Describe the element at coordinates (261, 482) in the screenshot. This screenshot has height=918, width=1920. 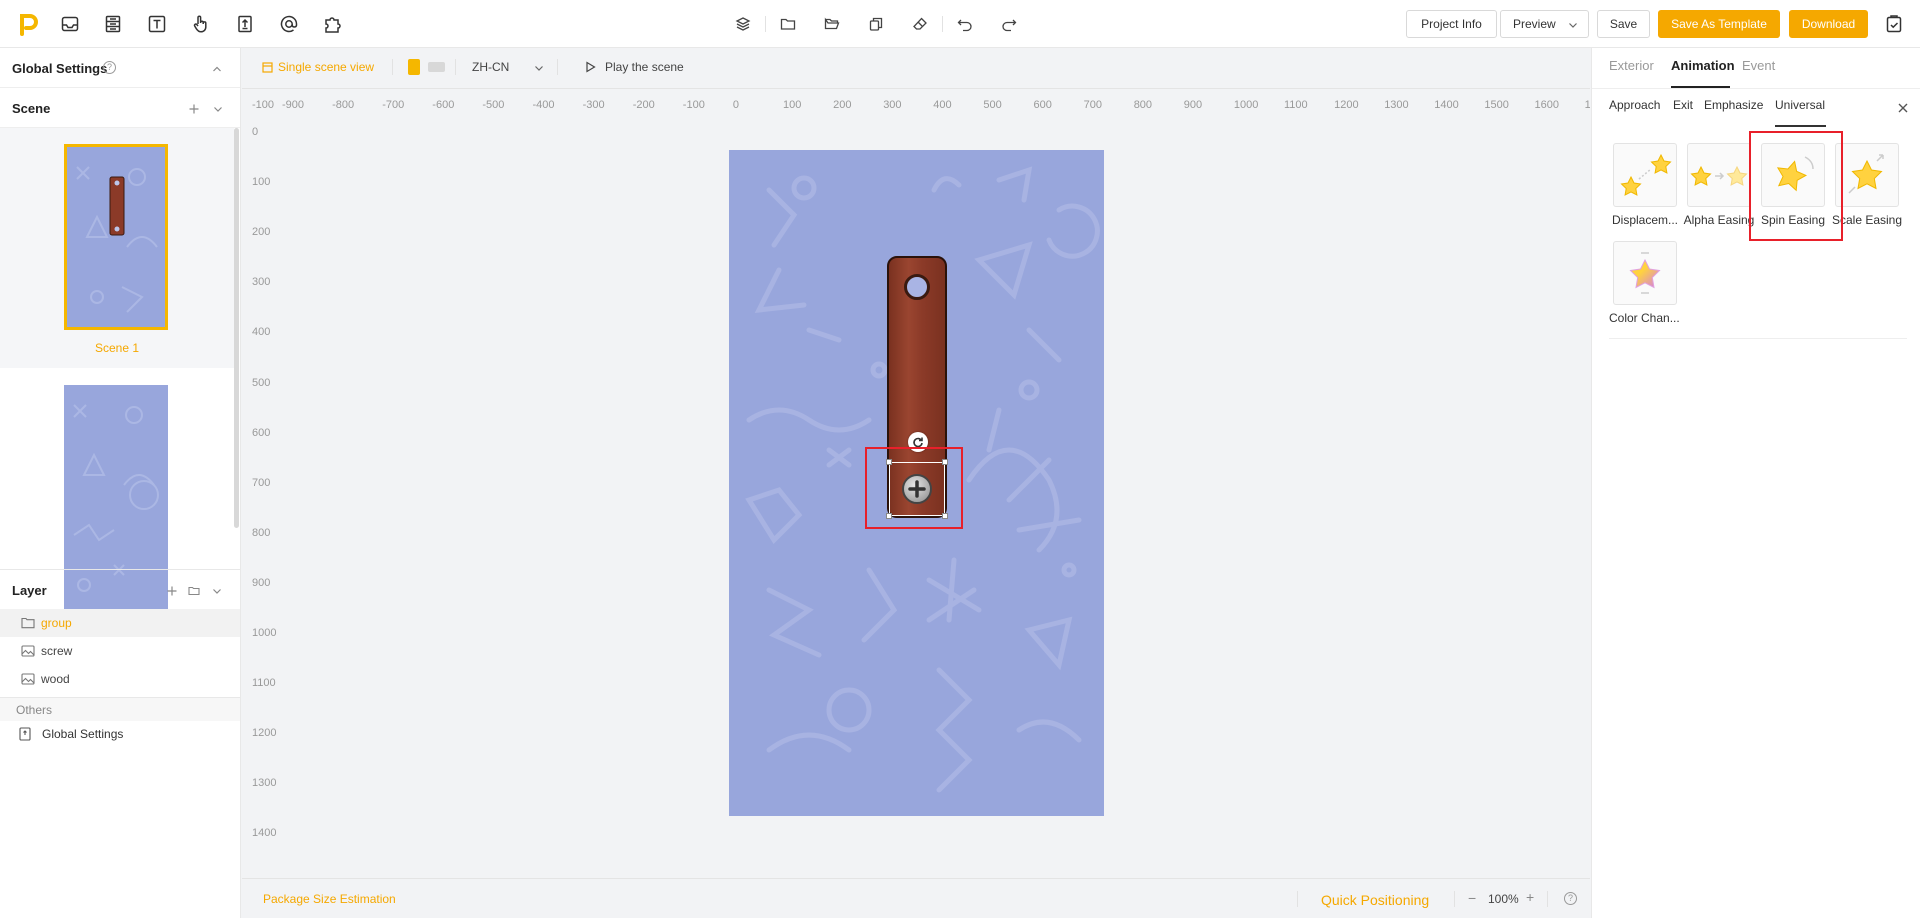
I see `ruler-tick-label: 700` at that location.